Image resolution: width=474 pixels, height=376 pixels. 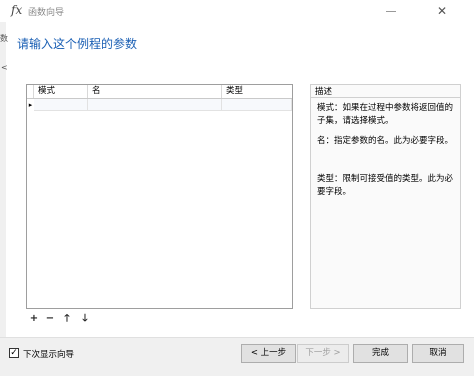 What do you see at coordinates (4, 67) in the screenshot?
I see `background-text: <` at bounding box center [4, 67].